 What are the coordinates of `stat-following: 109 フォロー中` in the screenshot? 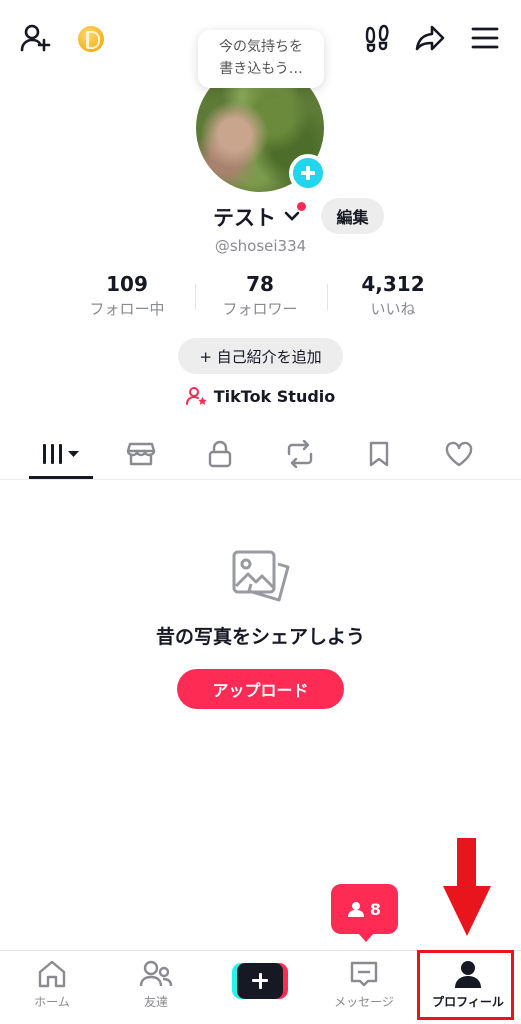 It's located at (127, 295).